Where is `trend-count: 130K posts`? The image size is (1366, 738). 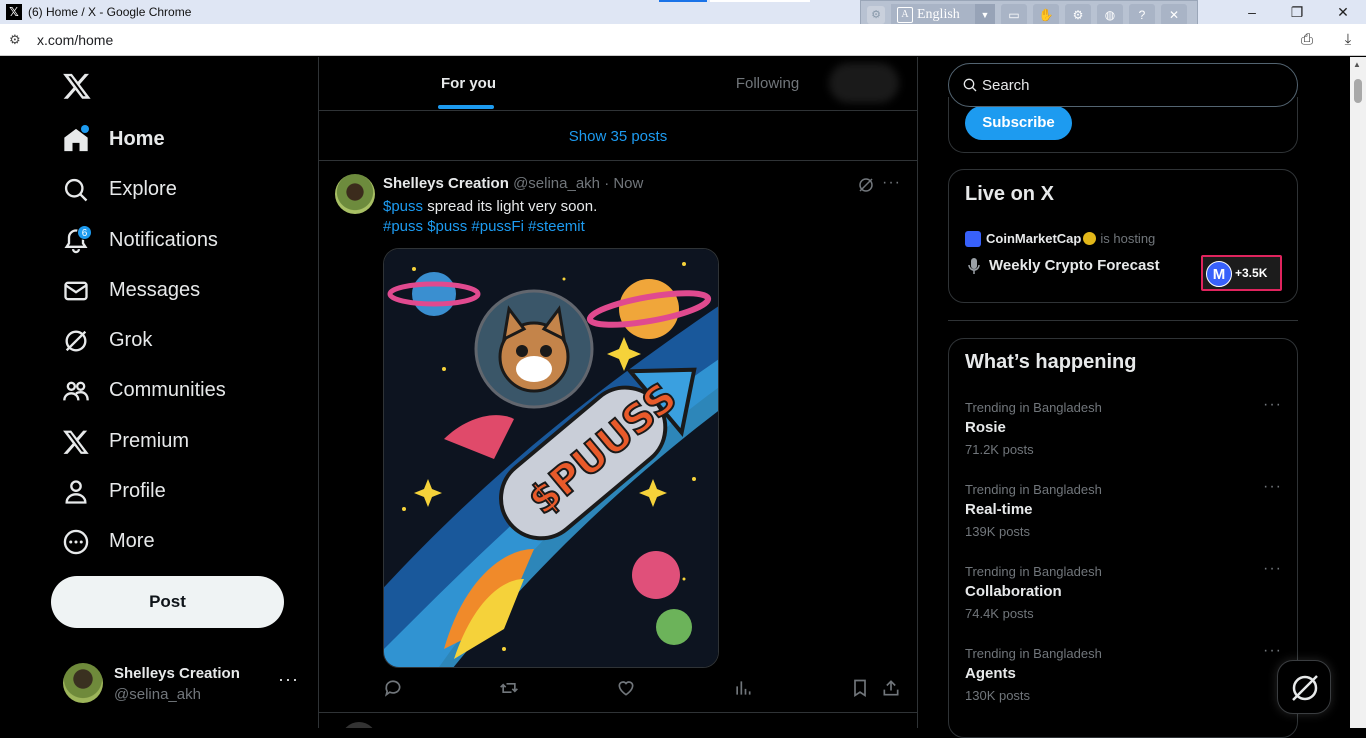
trend-count: 130K posts is located at coordinates (998, 695).